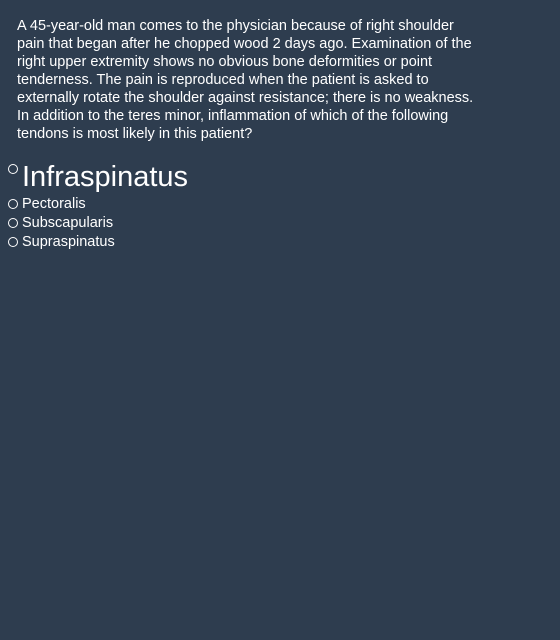 This screenshot has height=640, width=560. What do you see at coordinates (54, 204) in the screenshot?
I see `option-label: Pectoralis` at bounding box center [54, 204].